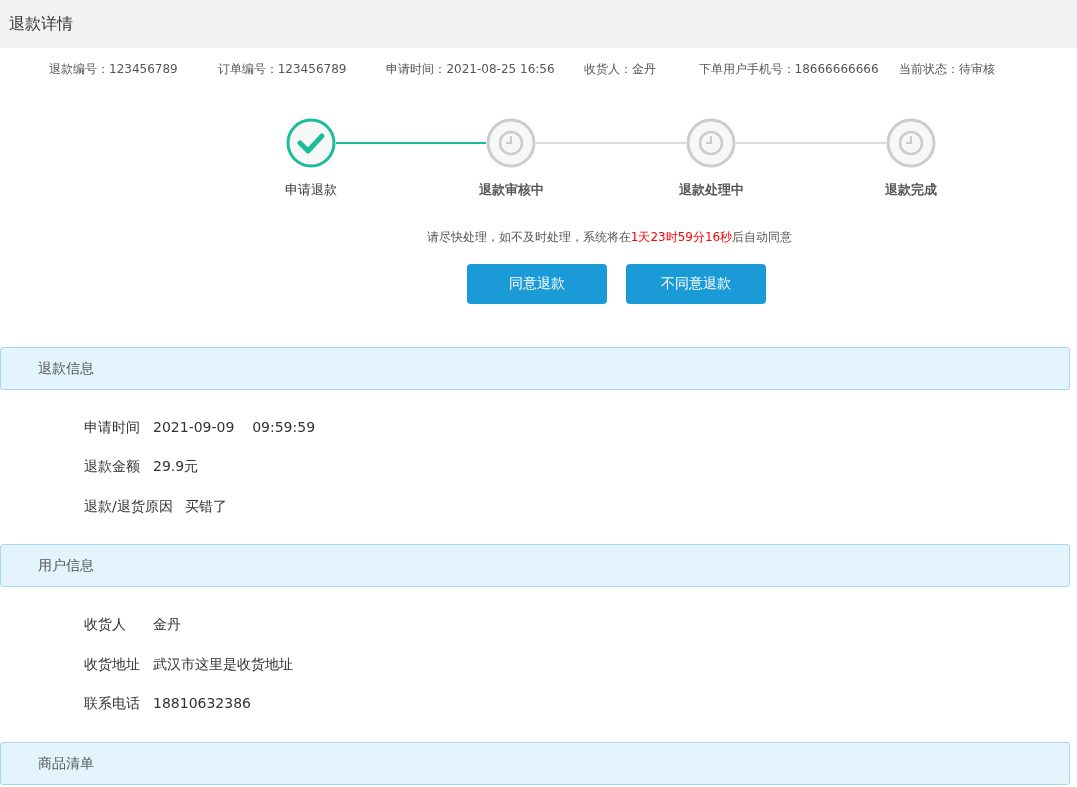  I want to click on field-label: 退款金额, so click(112, 467).